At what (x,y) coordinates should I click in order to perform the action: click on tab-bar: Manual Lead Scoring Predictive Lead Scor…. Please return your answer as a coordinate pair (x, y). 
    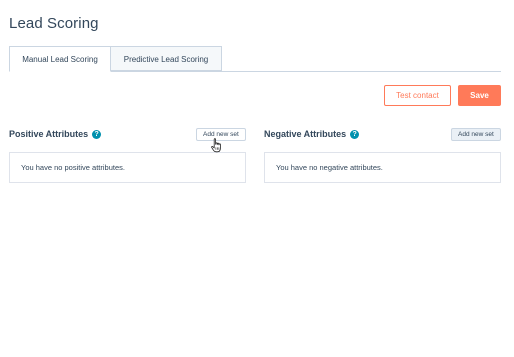
    Looking at the image, I should click on (255, 59).